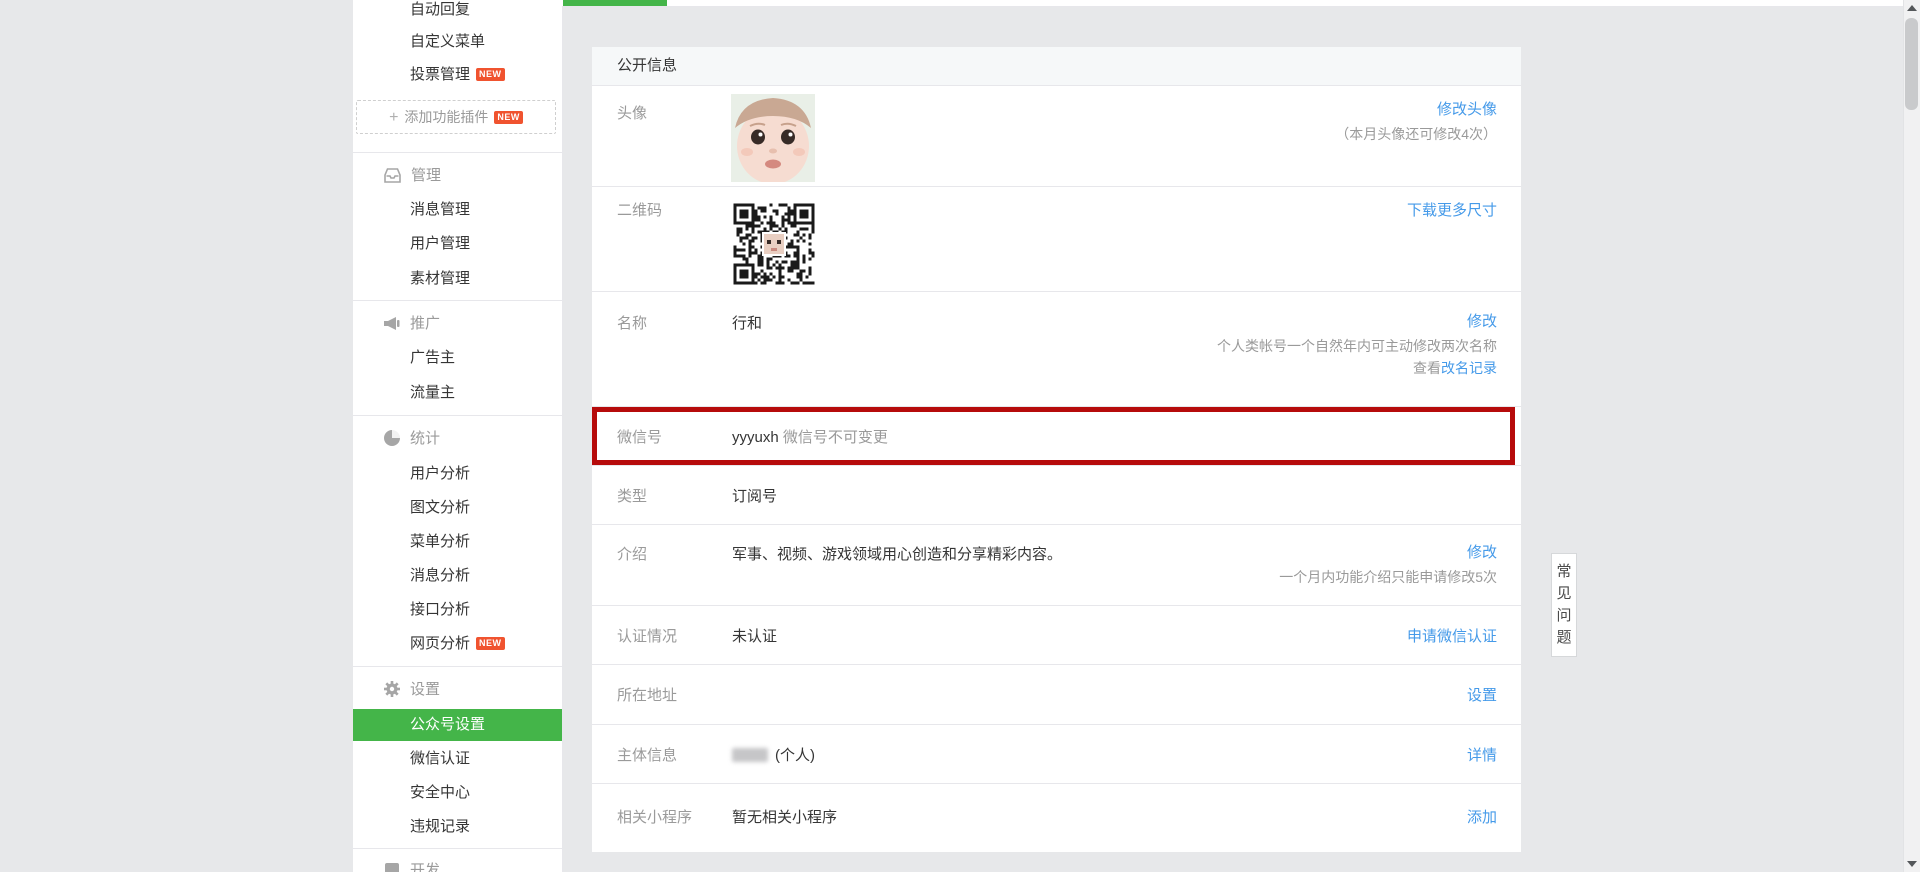 This screenshot has width=1920, height=872. What do you see at coordinates (1482, 754) in the screenshot?
I see `subject-detail-link: 详情` at bounding box center [1482, 754].